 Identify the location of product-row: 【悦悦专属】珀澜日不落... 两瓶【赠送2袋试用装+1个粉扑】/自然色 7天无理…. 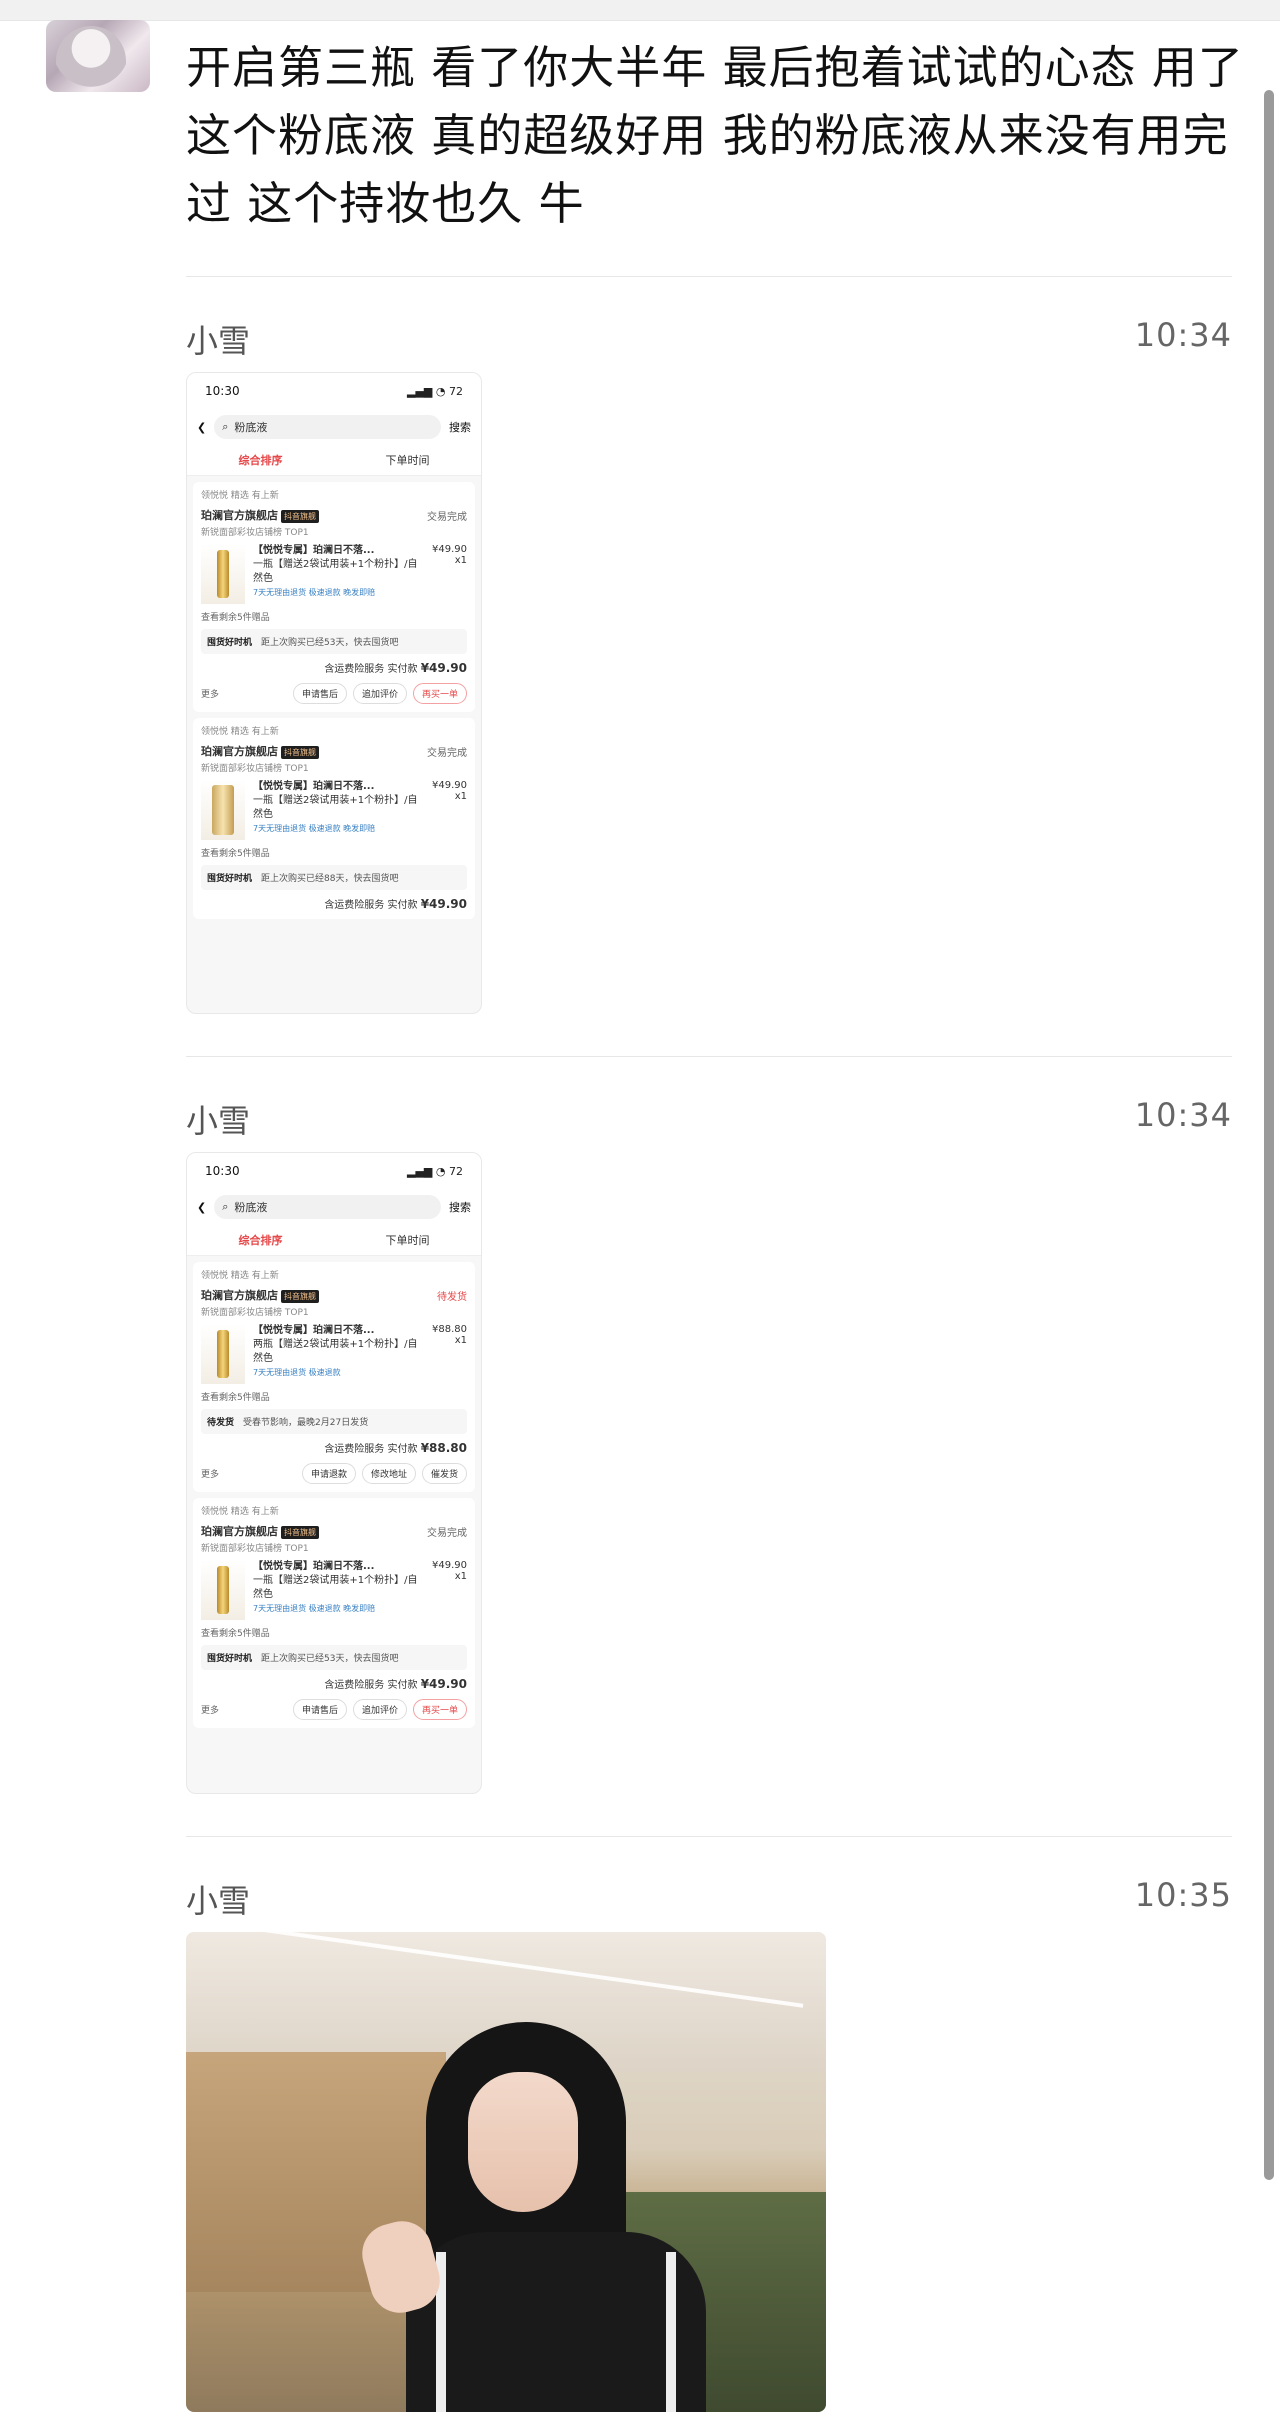
(334, 1354).